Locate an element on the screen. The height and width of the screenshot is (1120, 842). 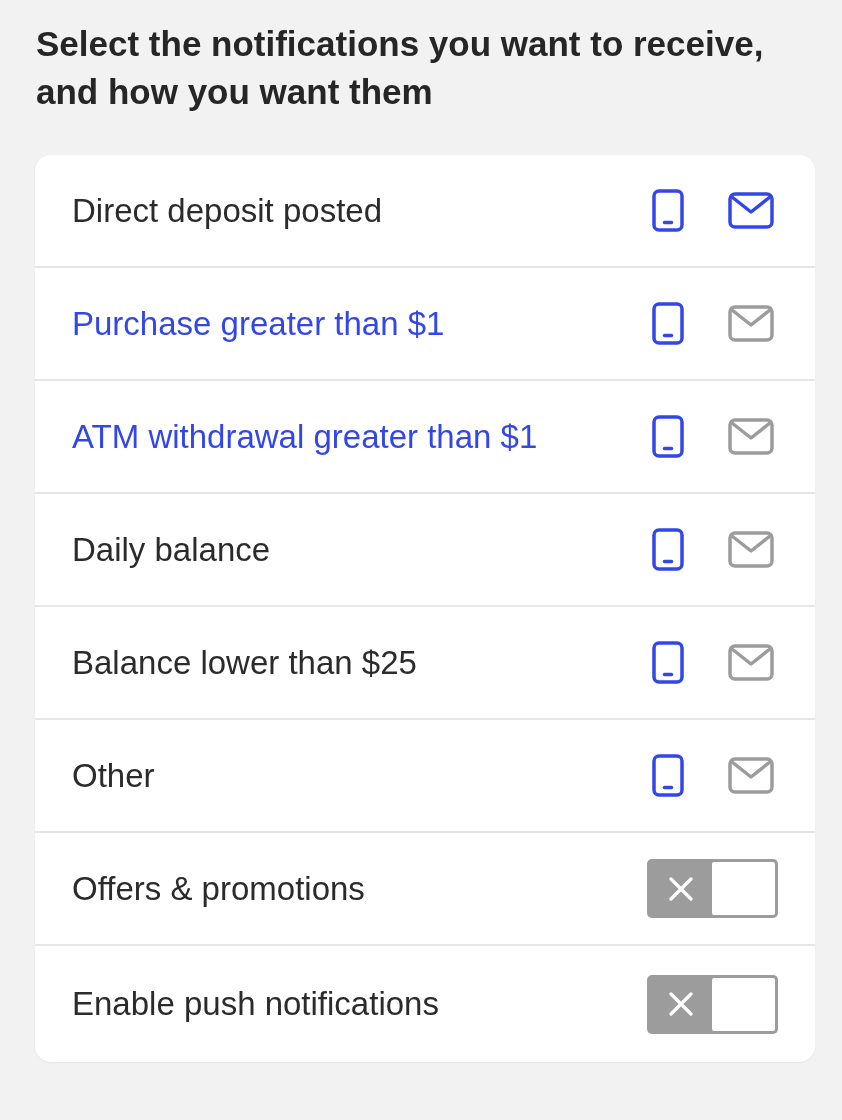
alert-label: Balance lower than $25 is located at coordinates (244, 662).